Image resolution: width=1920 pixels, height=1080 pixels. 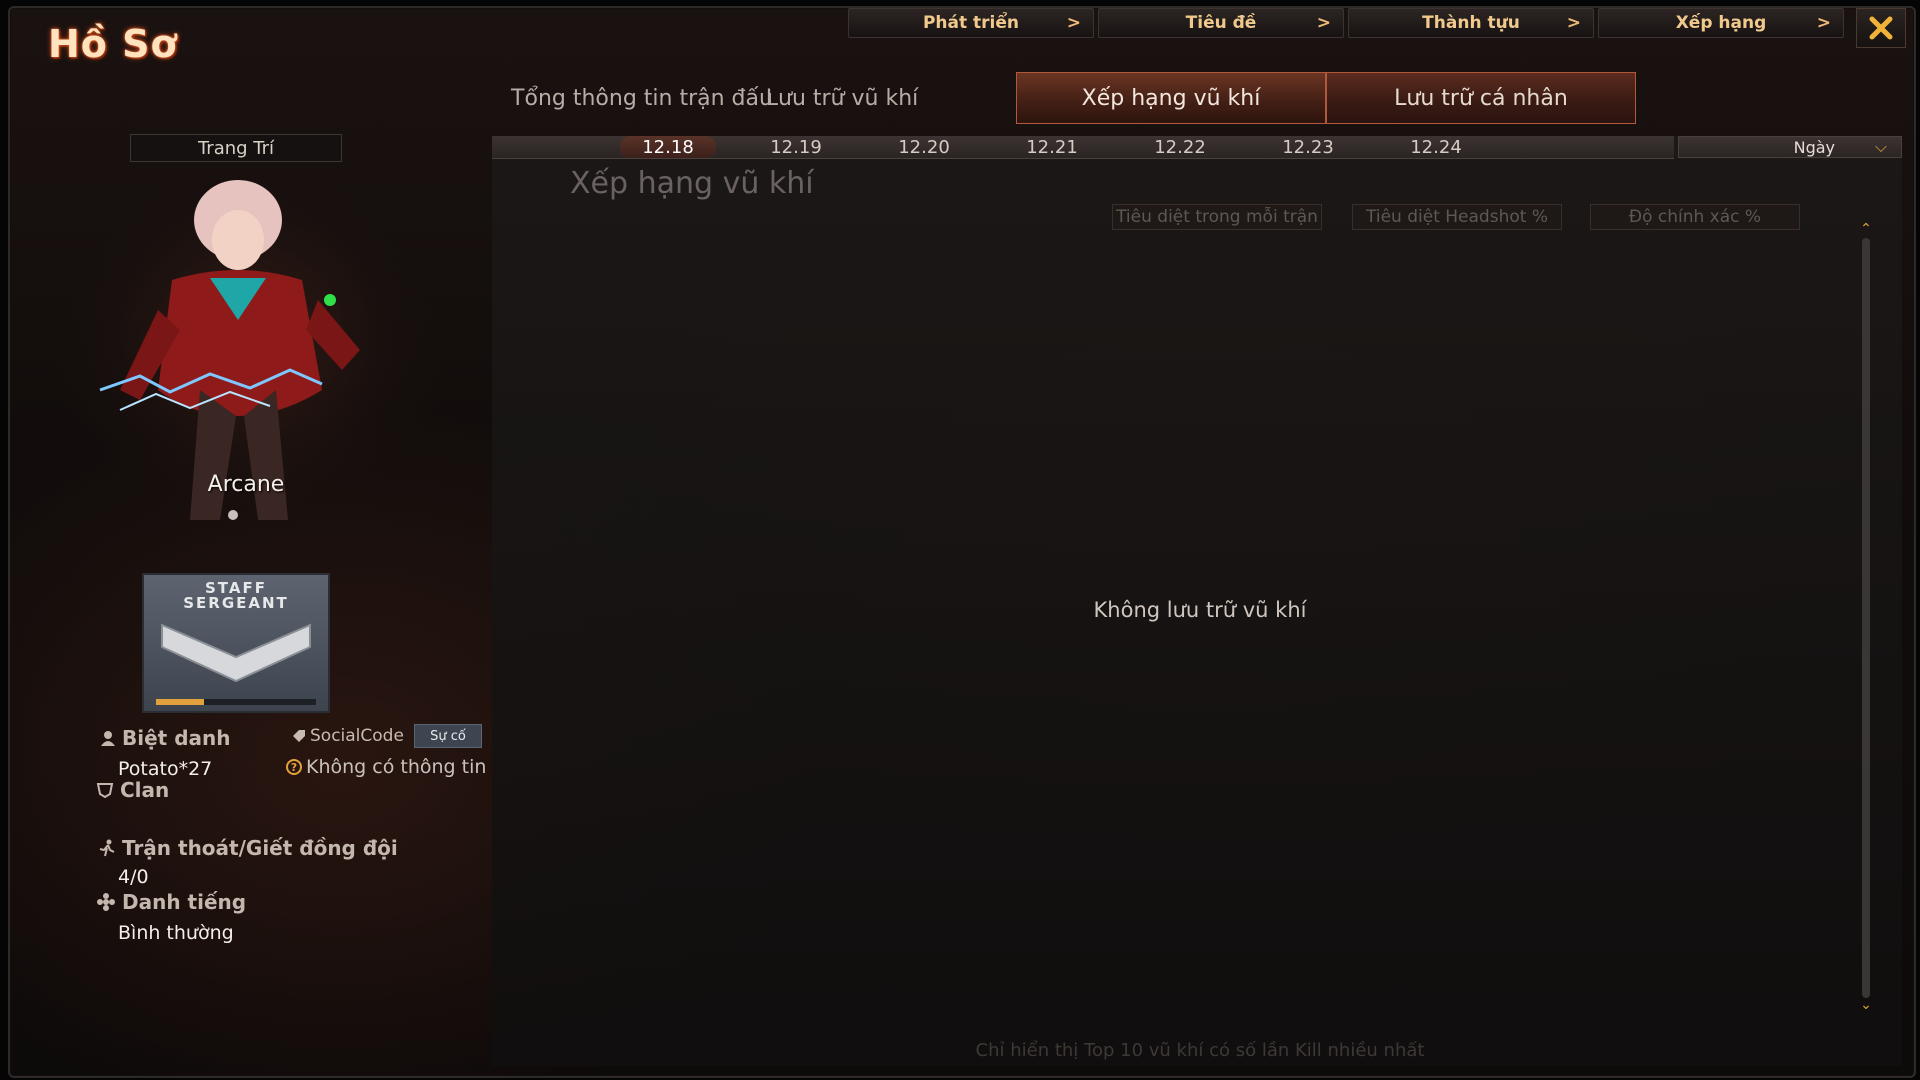 What do you see at coordinates (236, 702) in the screenshot?
I see `rank-progress-bar` at bounding box center [236, 702].